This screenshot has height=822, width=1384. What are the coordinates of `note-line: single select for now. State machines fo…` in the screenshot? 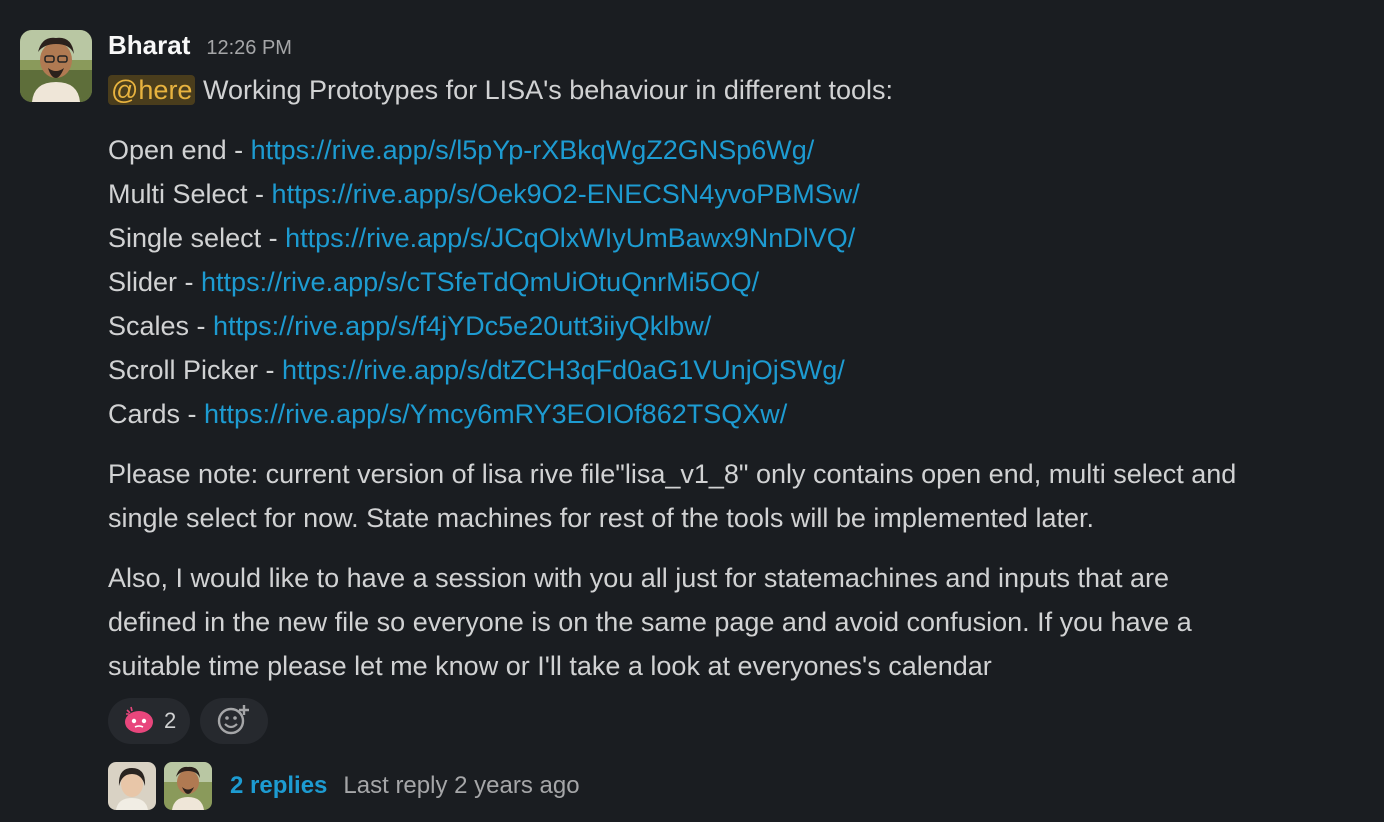 It's located at (601, 518).